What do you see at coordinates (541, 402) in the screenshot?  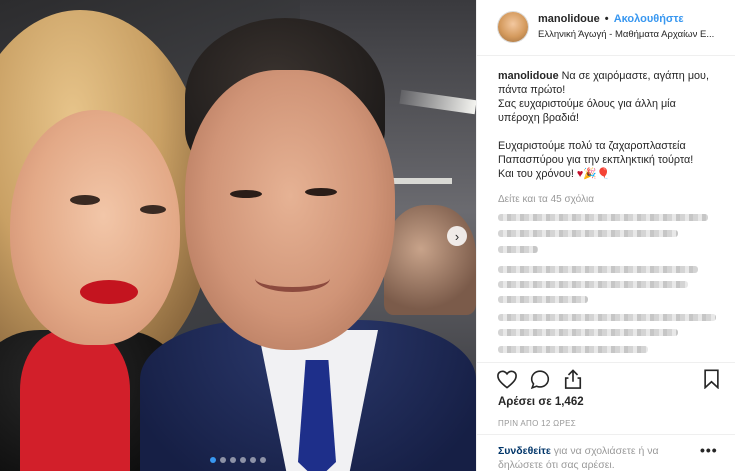 I see `likes-count: Αρέσει σε 1,462` at bounding box center [541, 402].